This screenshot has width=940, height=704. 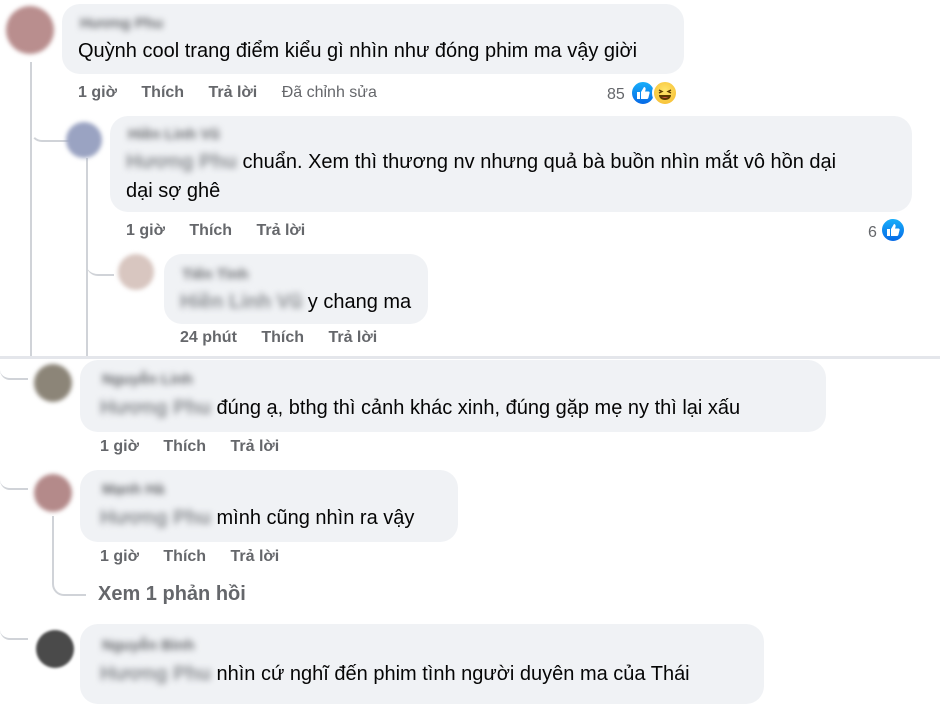 I want to click on comment-author: Nguyễn Linh, so click(x=147, y=379).